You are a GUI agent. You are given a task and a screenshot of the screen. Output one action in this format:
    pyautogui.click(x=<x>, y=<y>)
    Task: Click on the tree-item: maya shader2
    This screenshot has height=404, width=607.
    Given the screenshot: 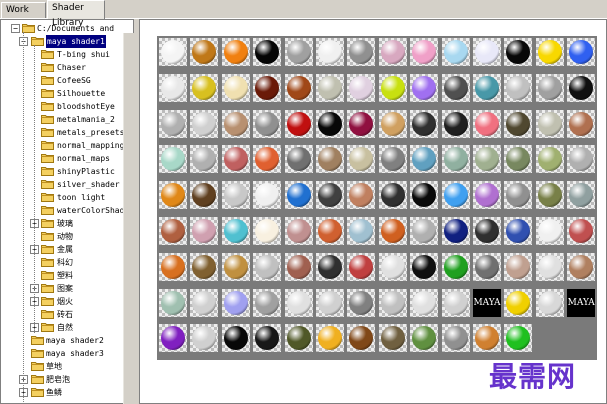 What is the action you would take?
    pyautogui.click(x=75, y=340)
    